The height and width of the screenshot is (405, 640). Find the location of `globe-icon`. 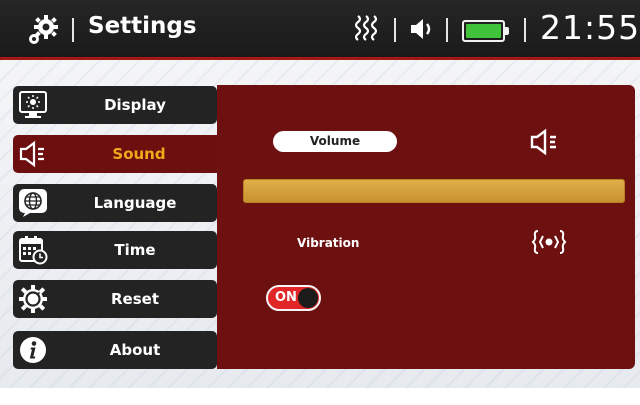

globe-icon is located at coordinates (33, 203).